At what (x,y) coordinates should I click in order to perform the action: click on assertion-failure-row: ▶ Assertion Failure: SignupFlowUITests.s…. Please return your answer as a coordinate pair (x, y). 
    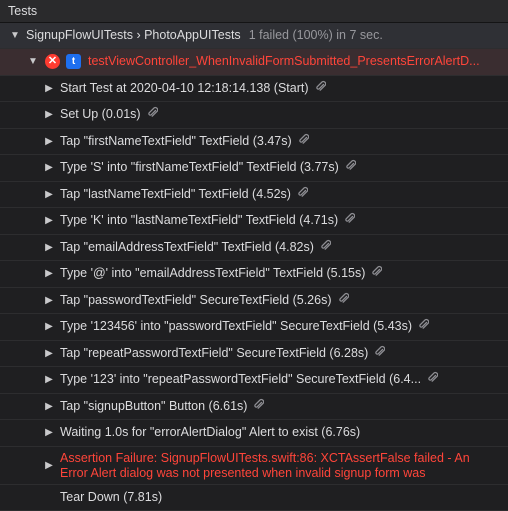
    Looking at the image, I should click on (254, 466).